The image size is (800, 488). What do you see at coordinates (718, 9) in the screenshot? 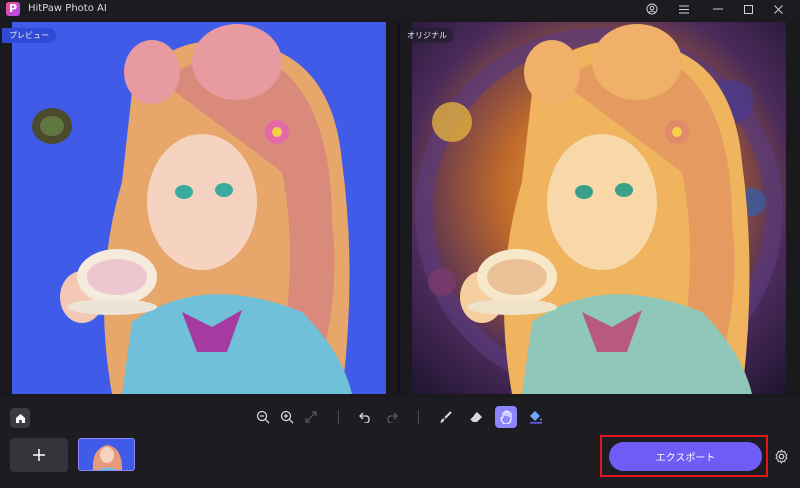
I see `minimize-icon` at bounding box center [718, 9].